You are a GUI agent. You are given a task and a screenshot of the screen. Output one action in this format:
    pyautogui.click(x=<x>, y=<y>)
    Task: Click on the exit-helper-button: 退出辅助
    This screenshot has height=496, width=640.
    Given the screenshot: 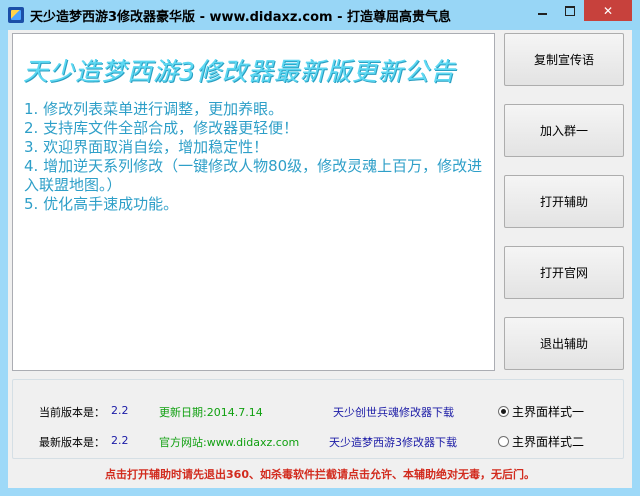 What is the action you would take?
    pyautogui.click(x=564, y=343)
    